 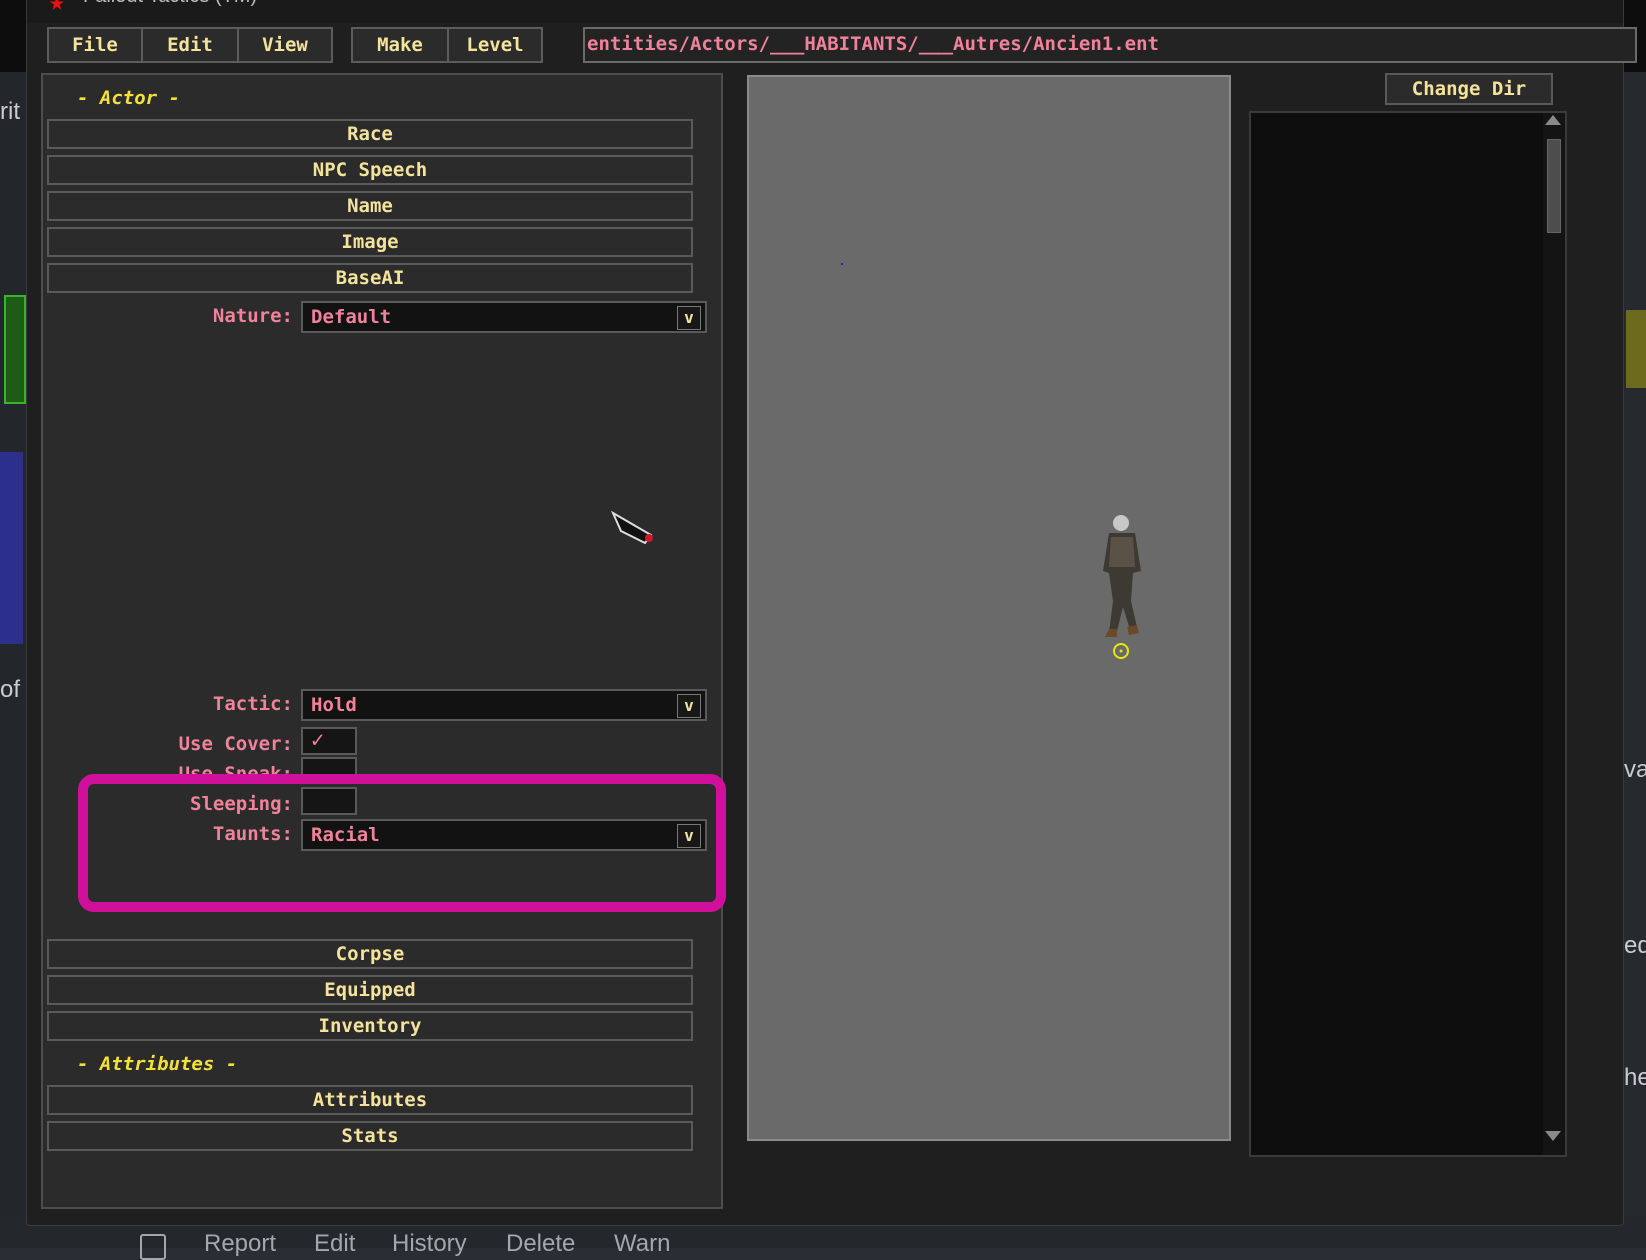 What do you see at coordinates (1469, 89) in the screenshot?
I see `change-dir-button: Change Dir` at bounding box center [1469, 89].